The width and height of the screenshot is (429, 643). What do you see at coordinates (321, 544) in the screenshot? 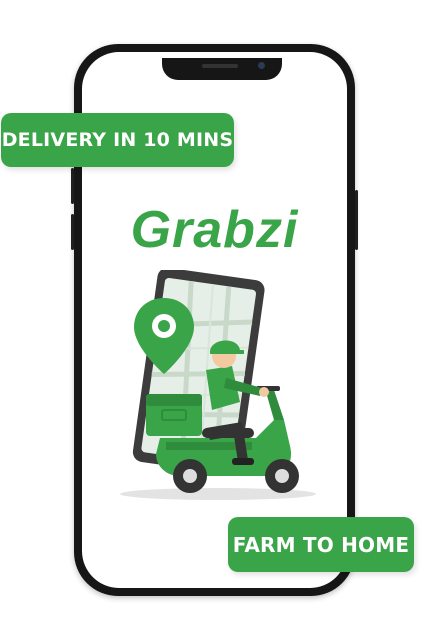
I see `farm-to-home-badge: FARM TO HOME` at bounding box center [321, 544].